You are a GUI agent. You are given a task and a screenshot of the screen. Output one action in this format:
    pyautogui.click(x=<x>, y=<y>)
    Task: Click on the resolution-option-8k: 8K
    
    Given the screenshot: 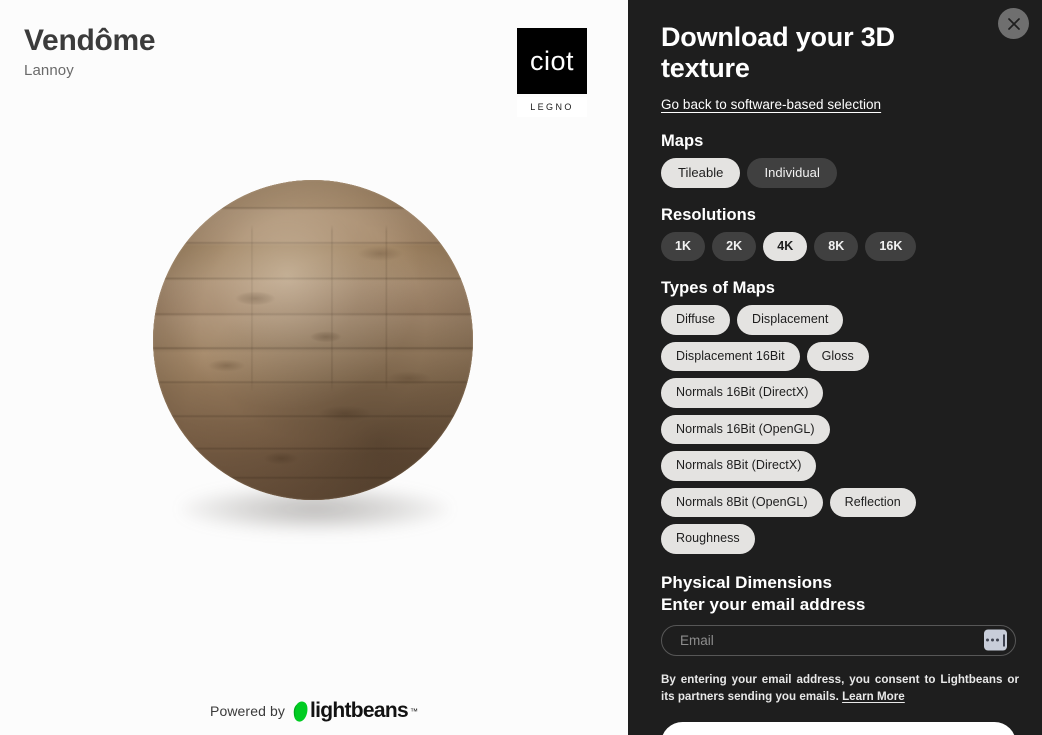 What is the action you would take?
    pyautogui.click(x=836, y=246)
    